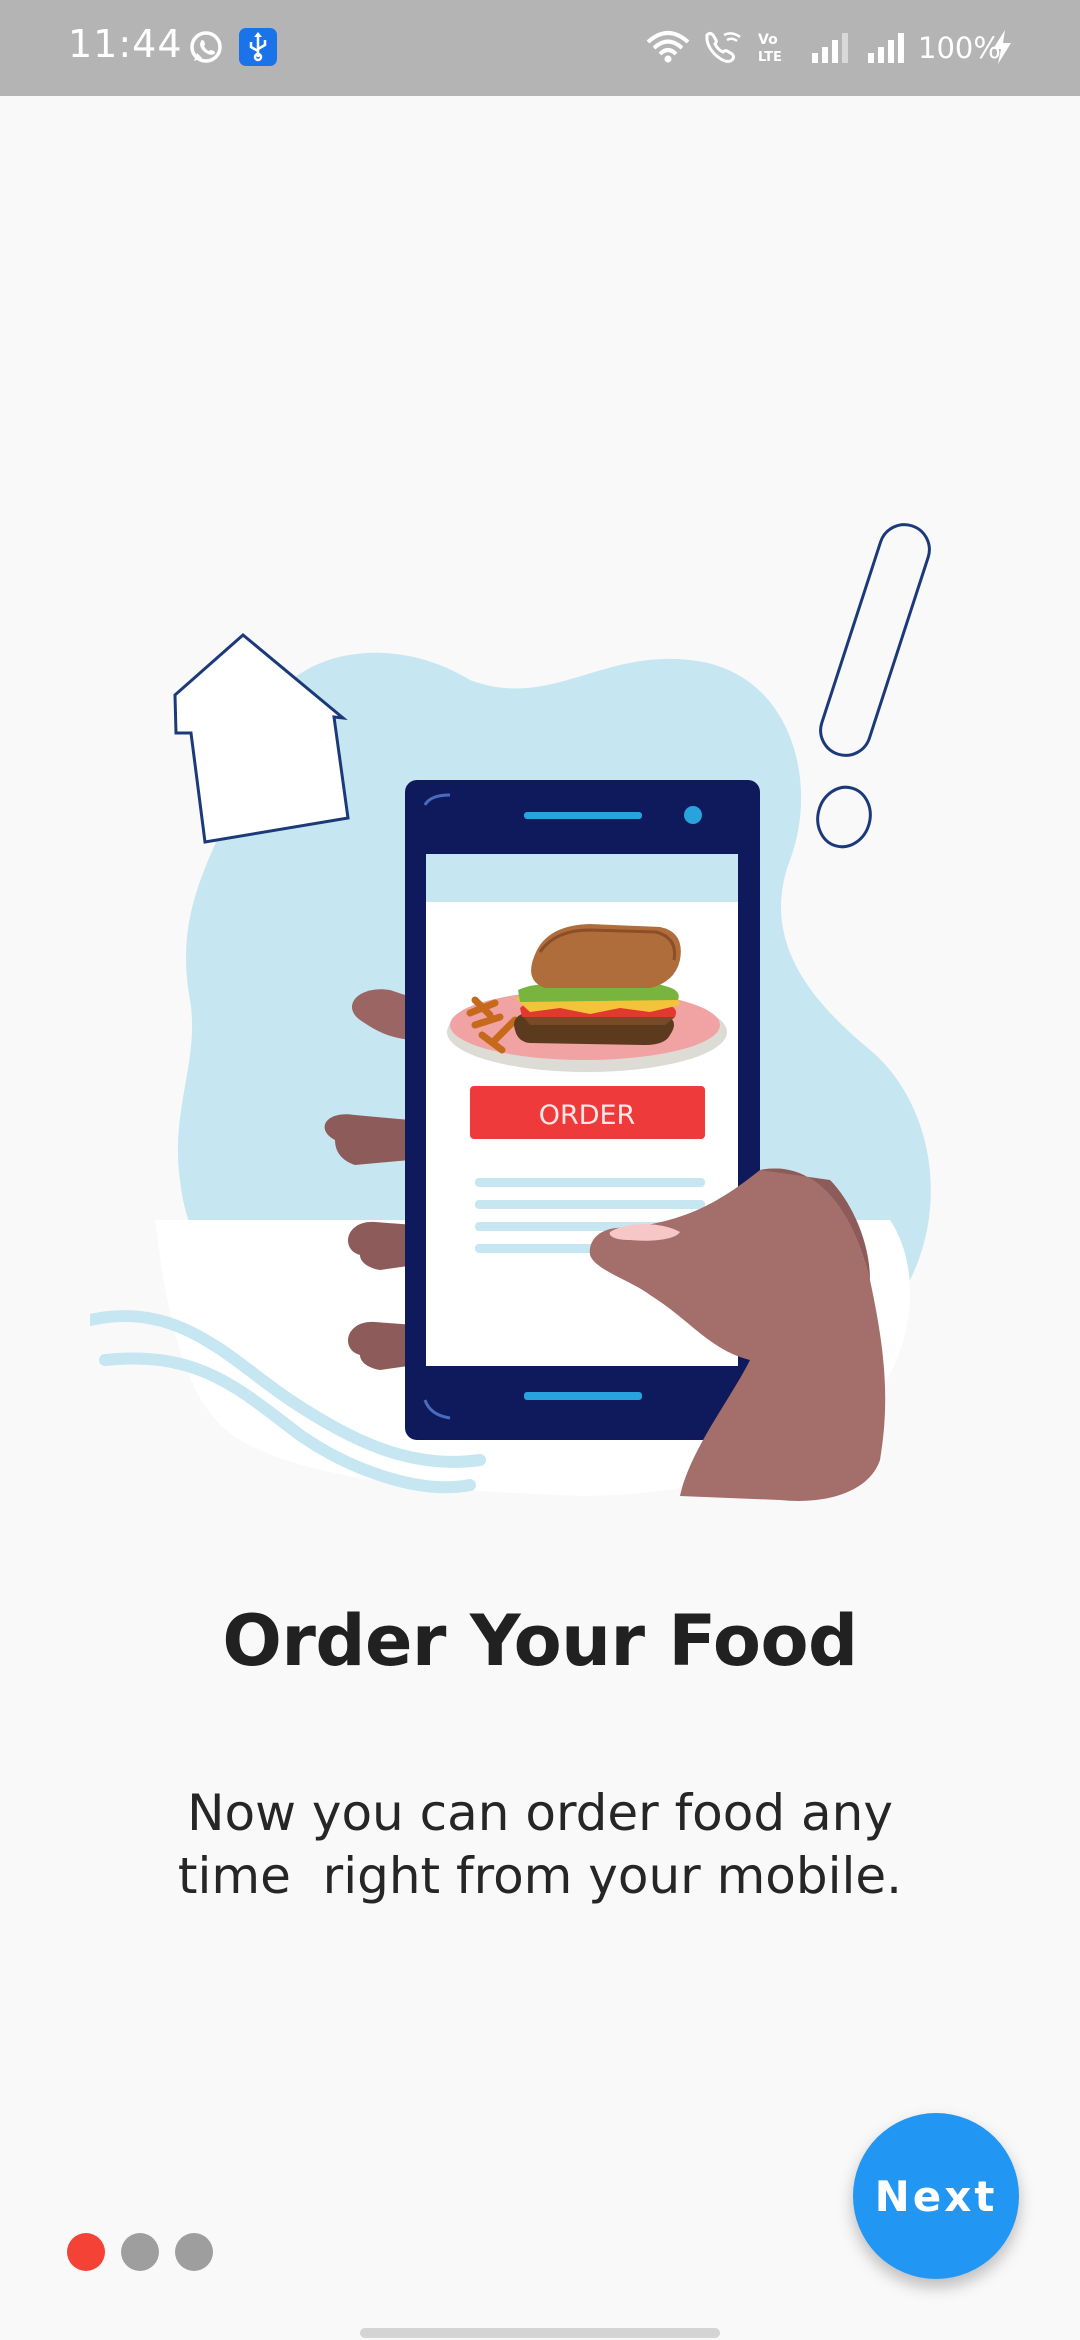  I want to click on status-bar: 11:44 Vo LTE 100%, so click(540, 48).